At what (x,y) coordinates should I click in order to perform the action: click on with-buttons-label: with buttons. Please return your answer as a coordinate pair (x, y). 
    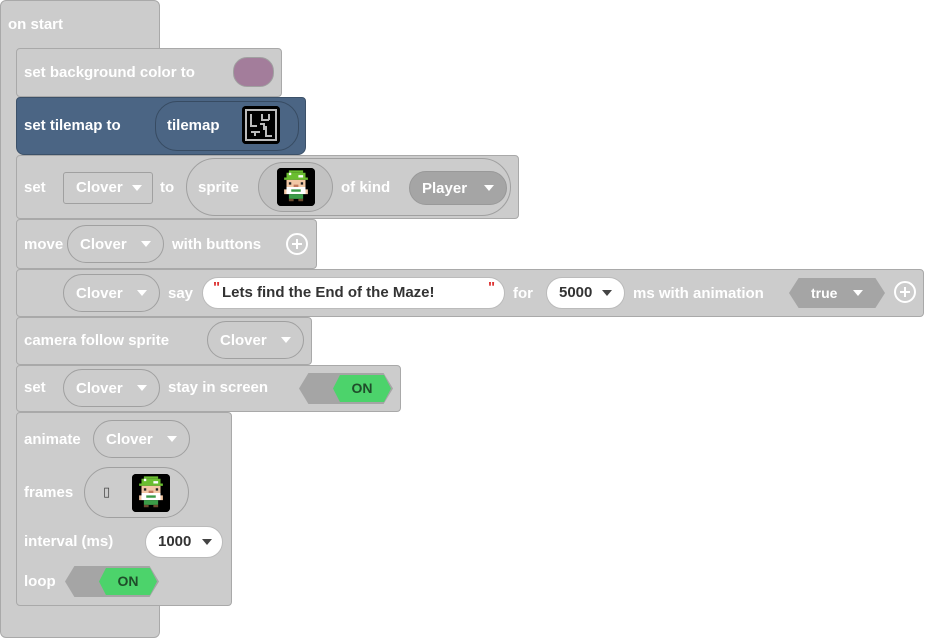
    Looking at the image, I should click on (217, 244).